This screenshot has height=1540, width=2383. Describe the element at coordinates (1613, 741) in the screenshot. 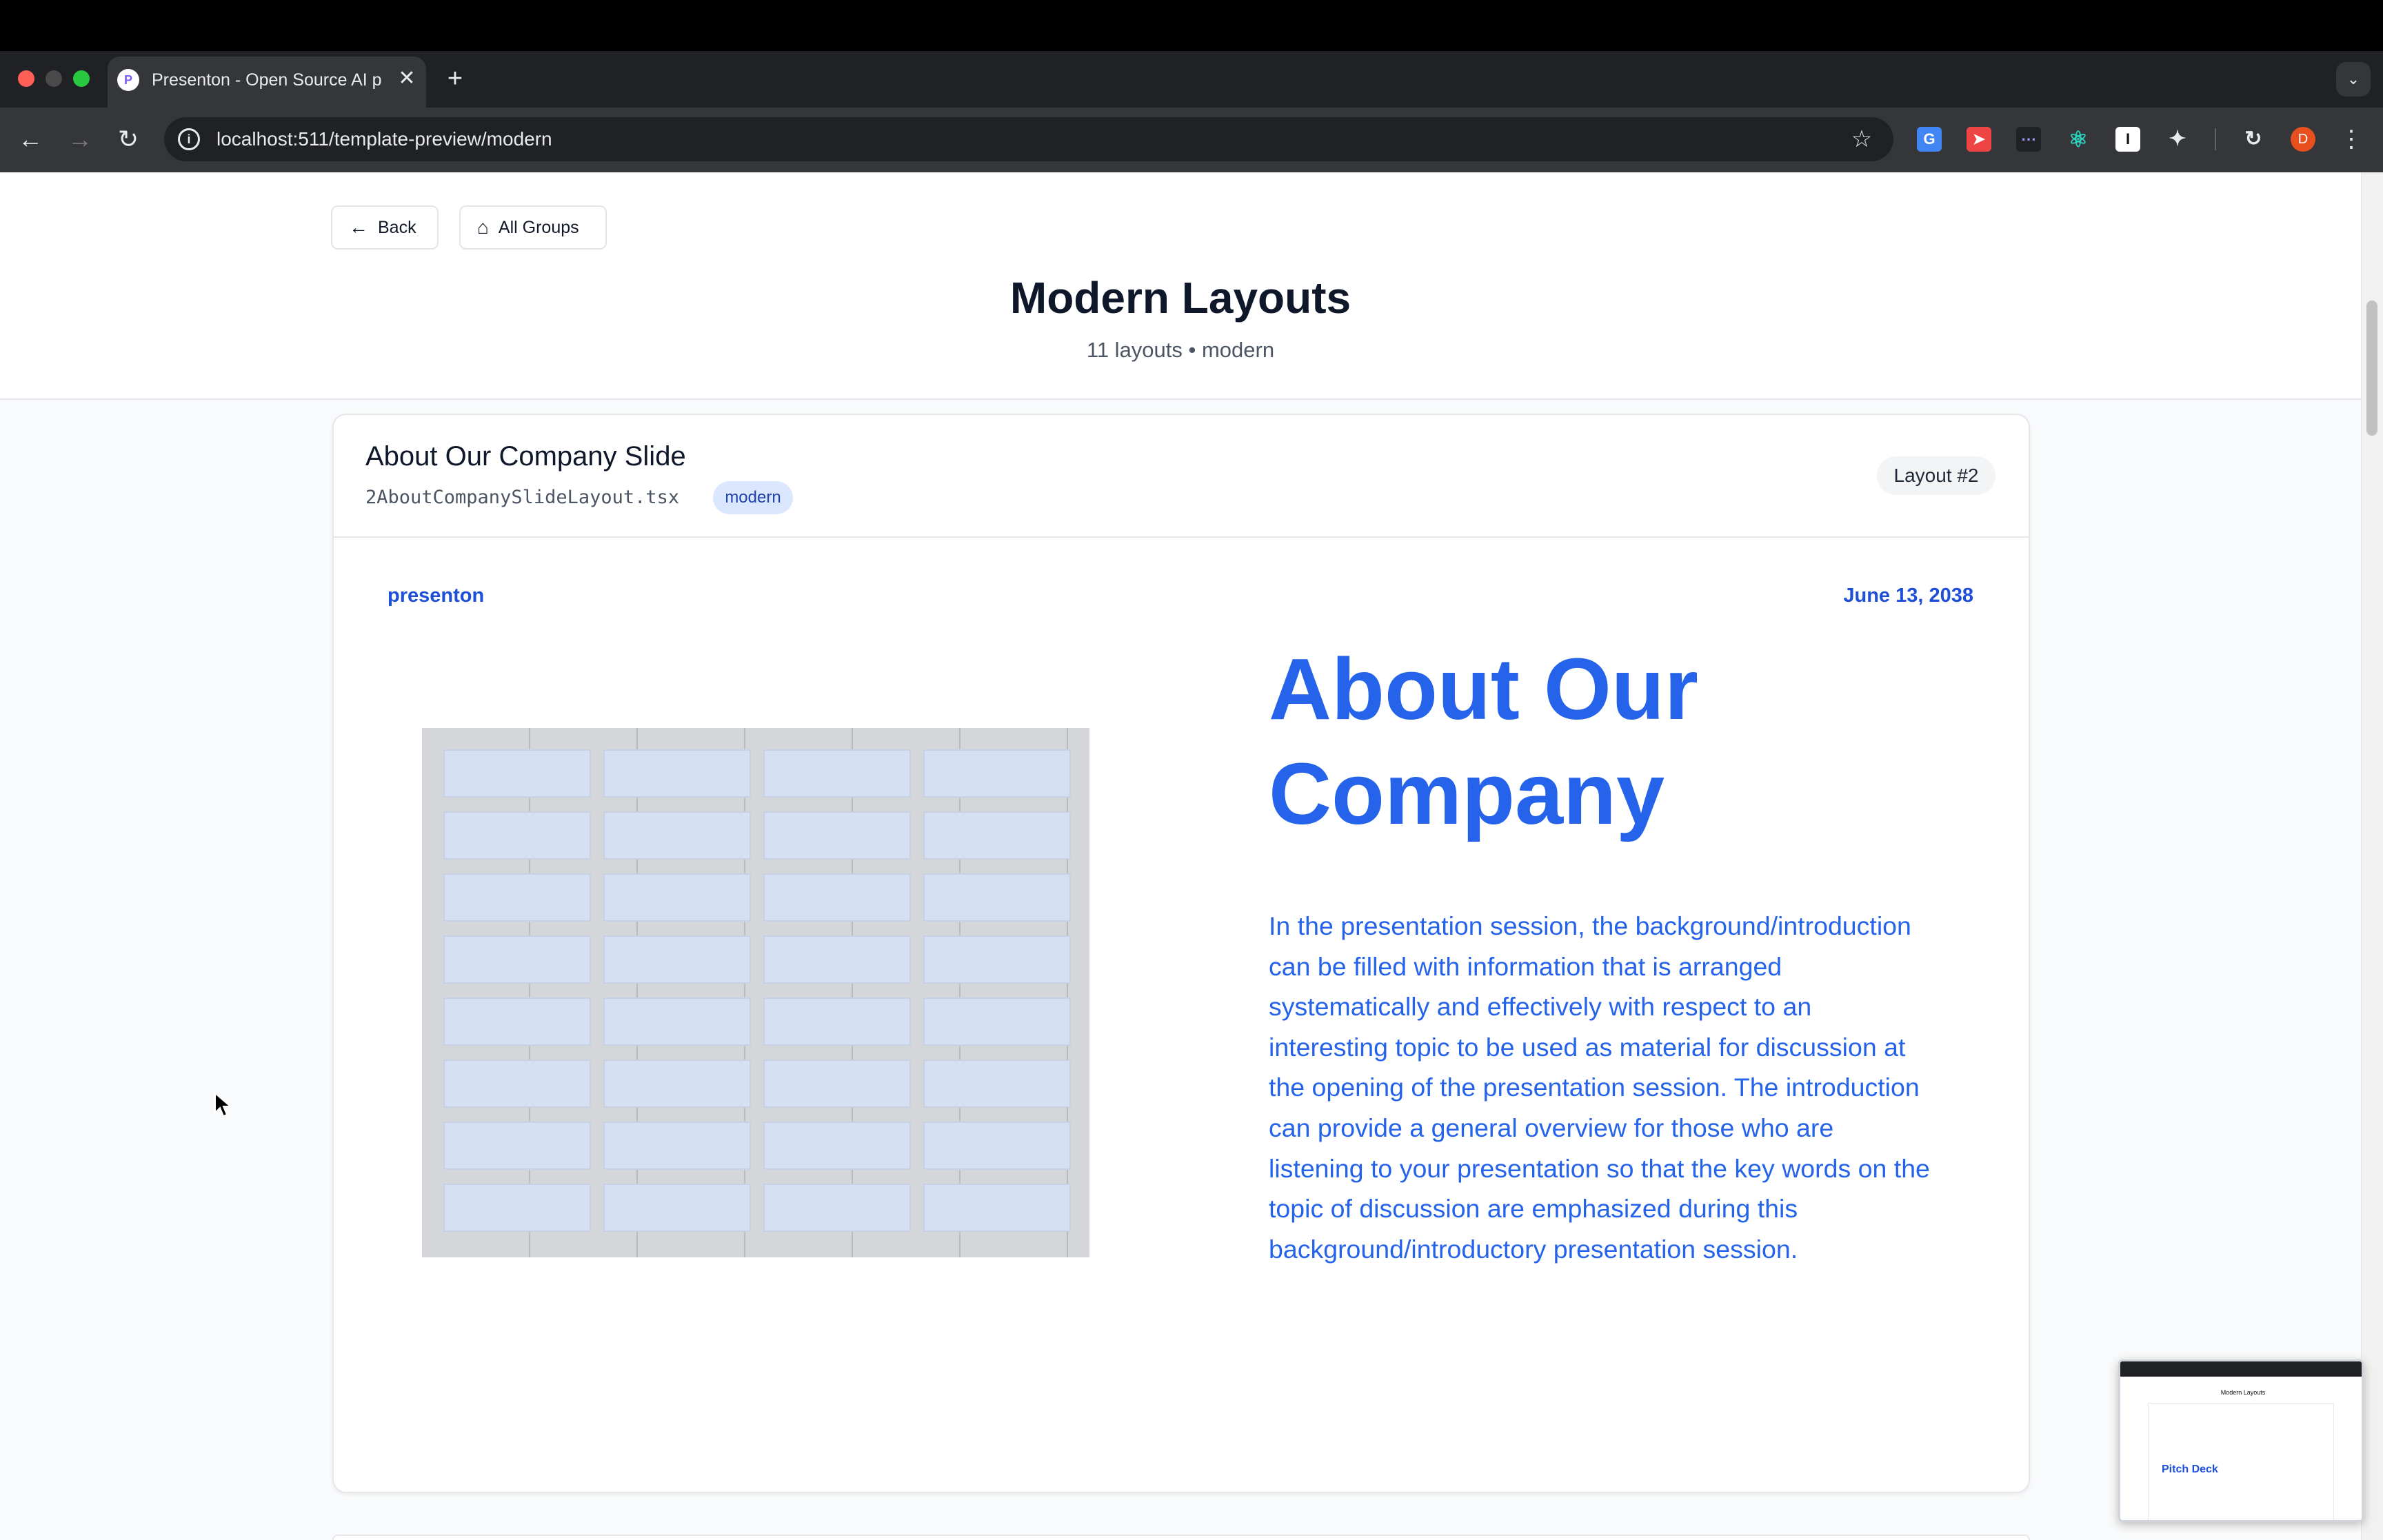

I see `slide-heading: About Our Company` at that location.